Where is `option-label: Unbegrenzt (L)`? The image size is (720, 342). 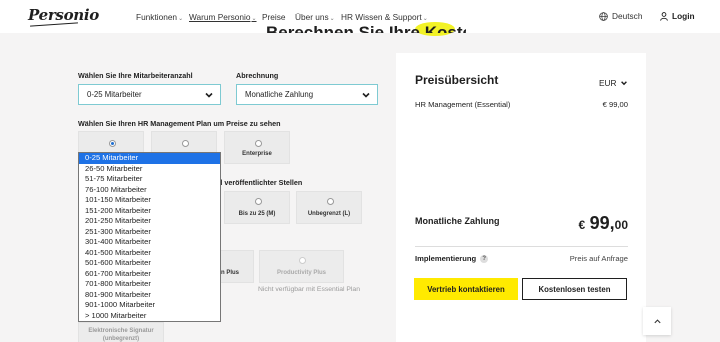 option-label: Unbegrenzt (L) is located at coordinates (329, 214).